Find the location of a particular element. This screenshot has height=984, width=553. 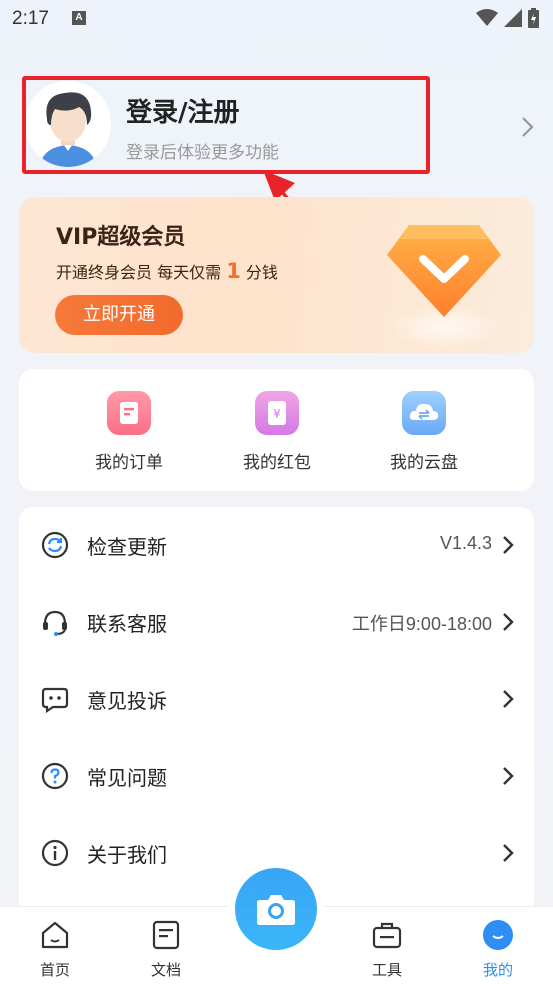

quick-item-cloud: 我的云盘 is located at coordinates (424, 432).